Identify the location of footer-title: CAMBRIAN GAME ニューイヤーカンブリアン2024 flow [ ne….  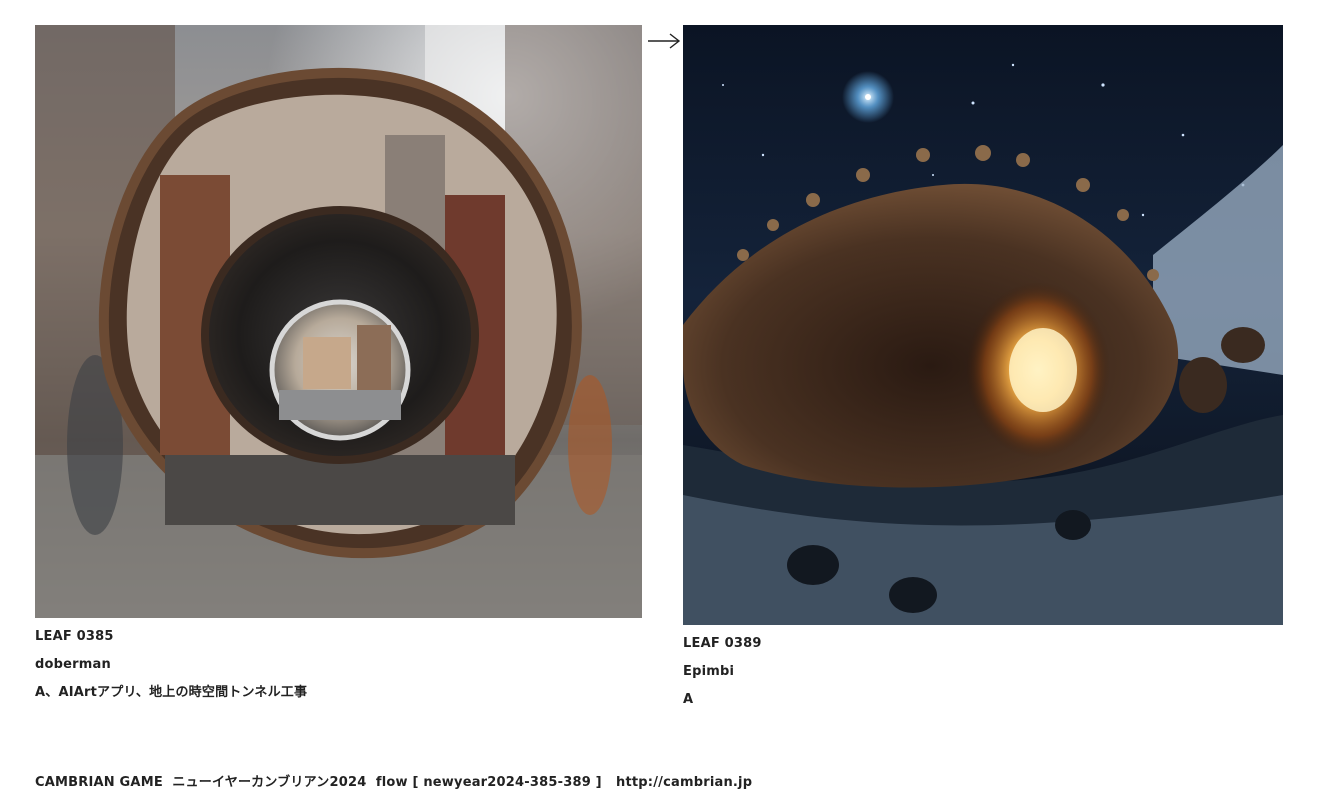
(318, 782).